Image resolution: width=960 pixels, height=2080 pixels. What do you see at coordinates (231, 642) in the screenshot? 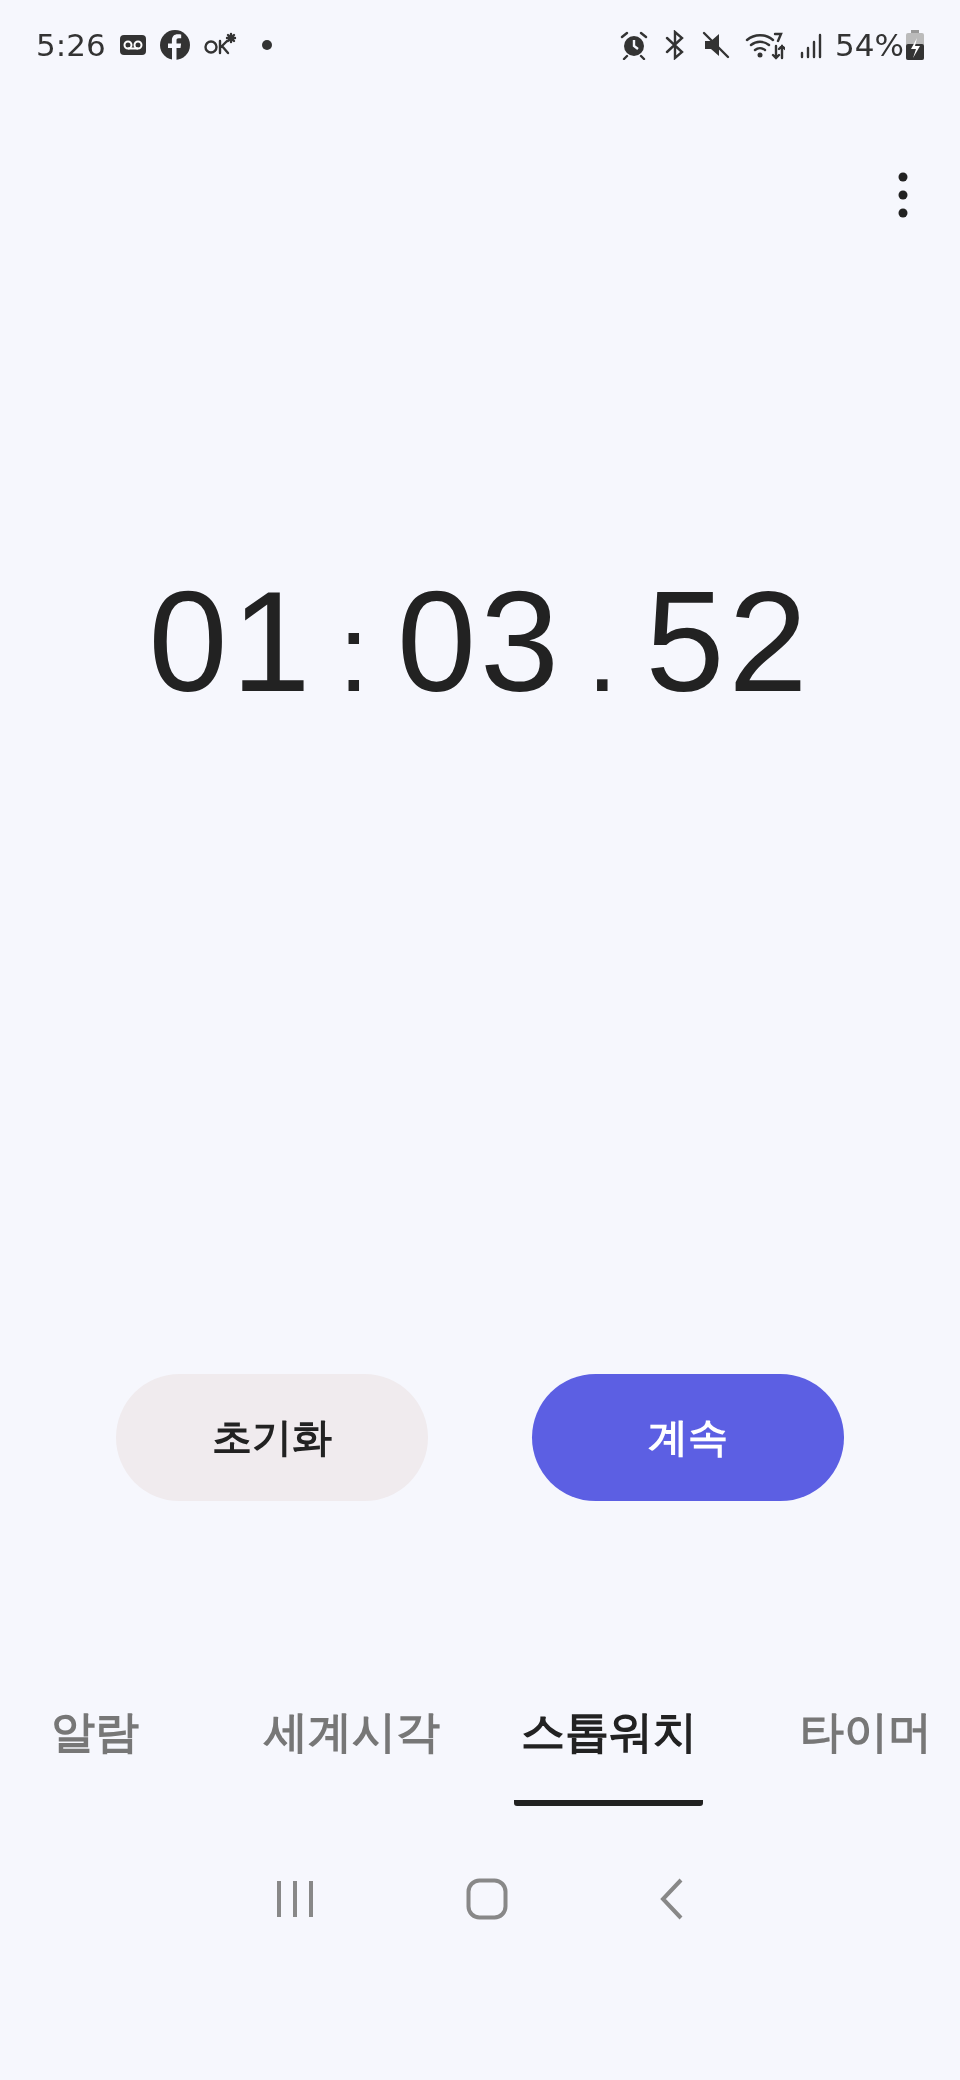
I see `stopwatch-minutes: 01` at bounding box center [231, 642].